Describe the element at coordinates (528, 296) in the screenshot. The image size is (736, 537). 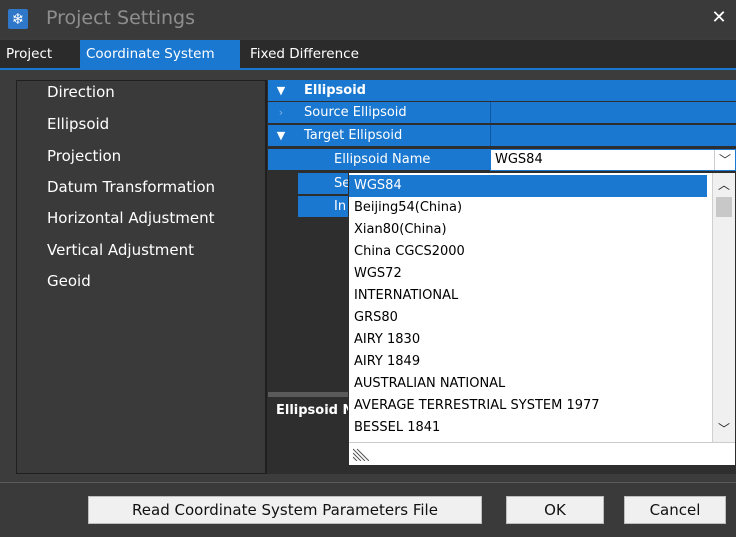
I see `dropdown-option: INTERNATIONAL` at that location.